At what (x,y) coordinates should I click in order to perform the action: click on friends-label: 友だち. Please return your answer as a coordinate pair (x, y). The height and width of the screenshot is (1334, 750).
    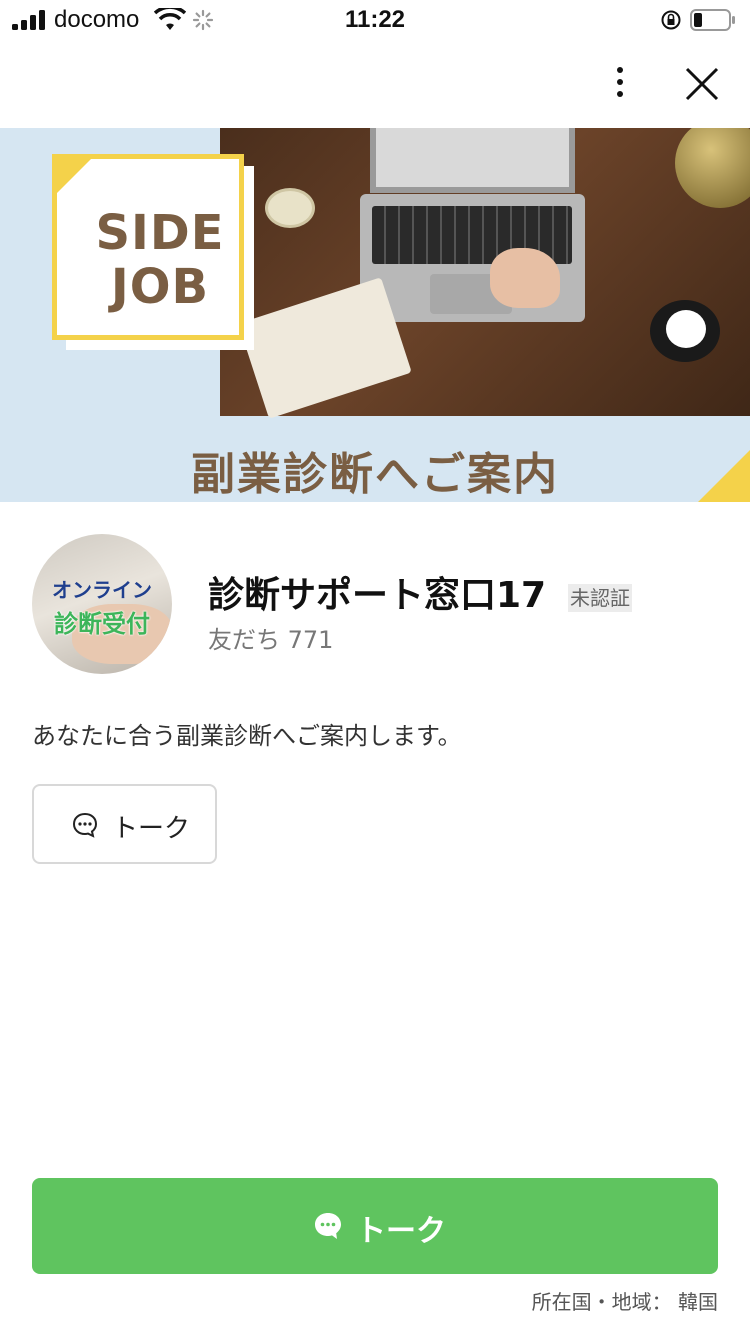
    Looking at the image, I should click on (244, 640).